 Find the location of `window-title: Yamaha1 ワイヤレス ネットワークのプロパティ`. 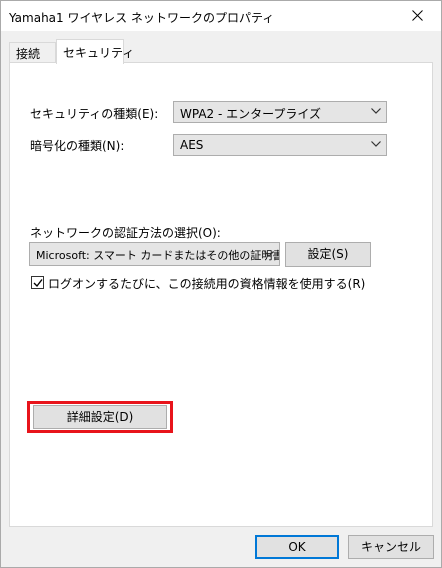

window-title: Yamaha1 ワイヤレス ネットワークのプロパティ is located at coordinates (142, 18).